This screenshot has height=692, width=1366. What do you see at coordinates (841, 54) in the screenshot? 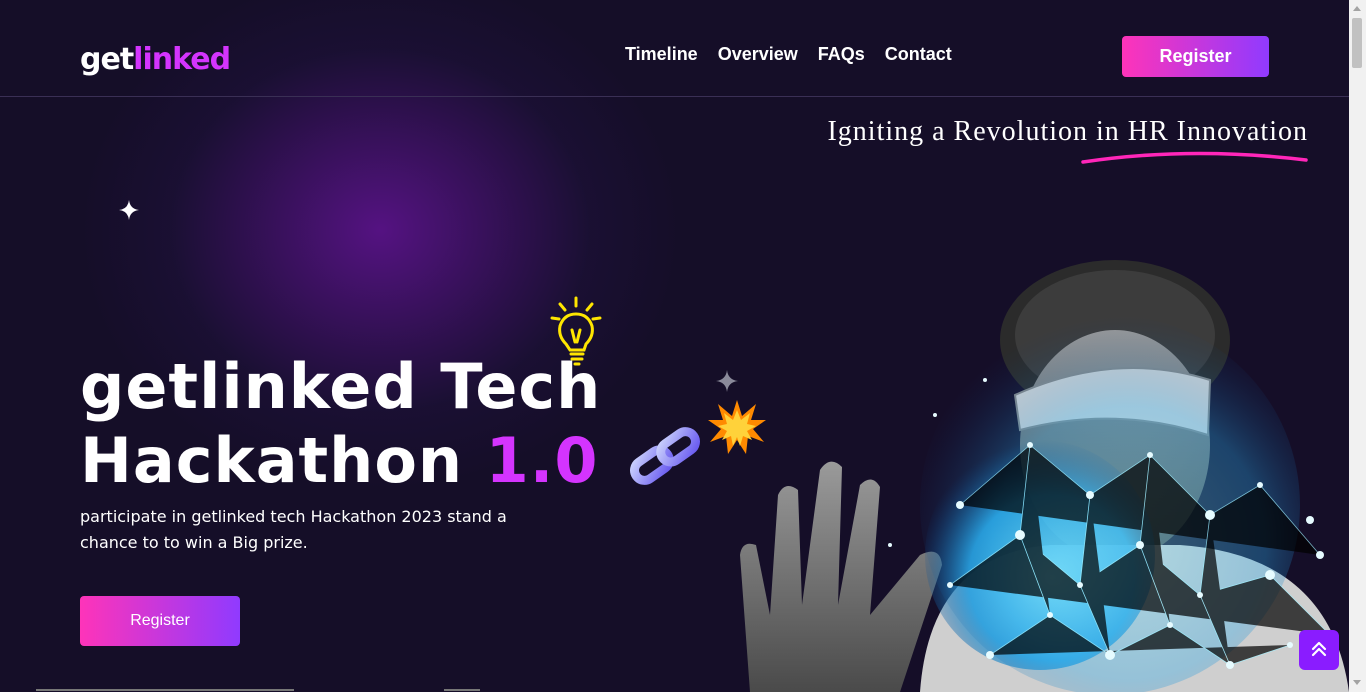
I see `nav-faqs: FAQs` at bounding box center [841, 54].